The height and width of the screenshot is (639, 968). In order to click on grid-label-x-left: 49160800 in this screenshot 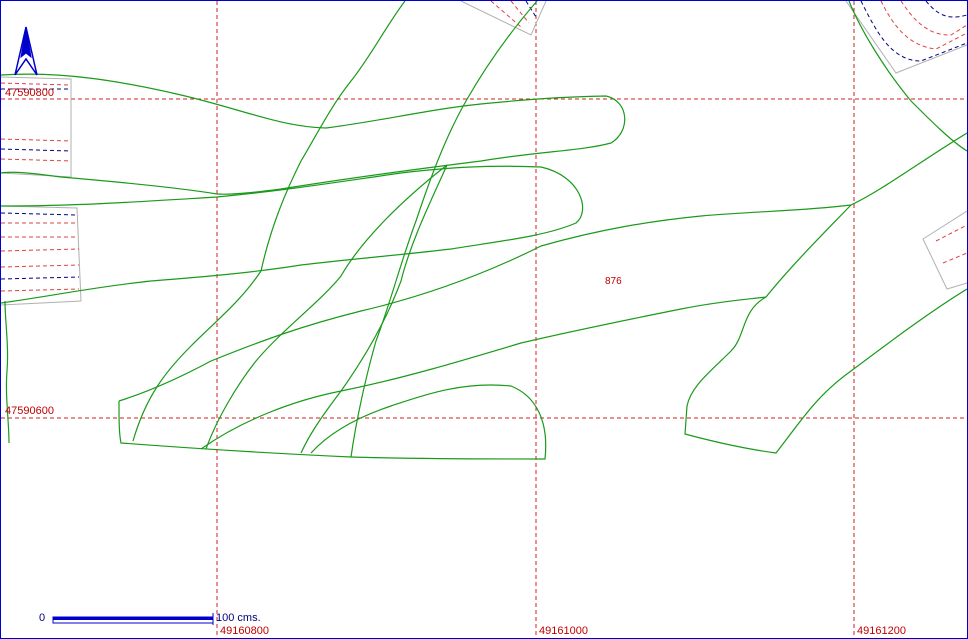, I will do `click(244, 631)`.